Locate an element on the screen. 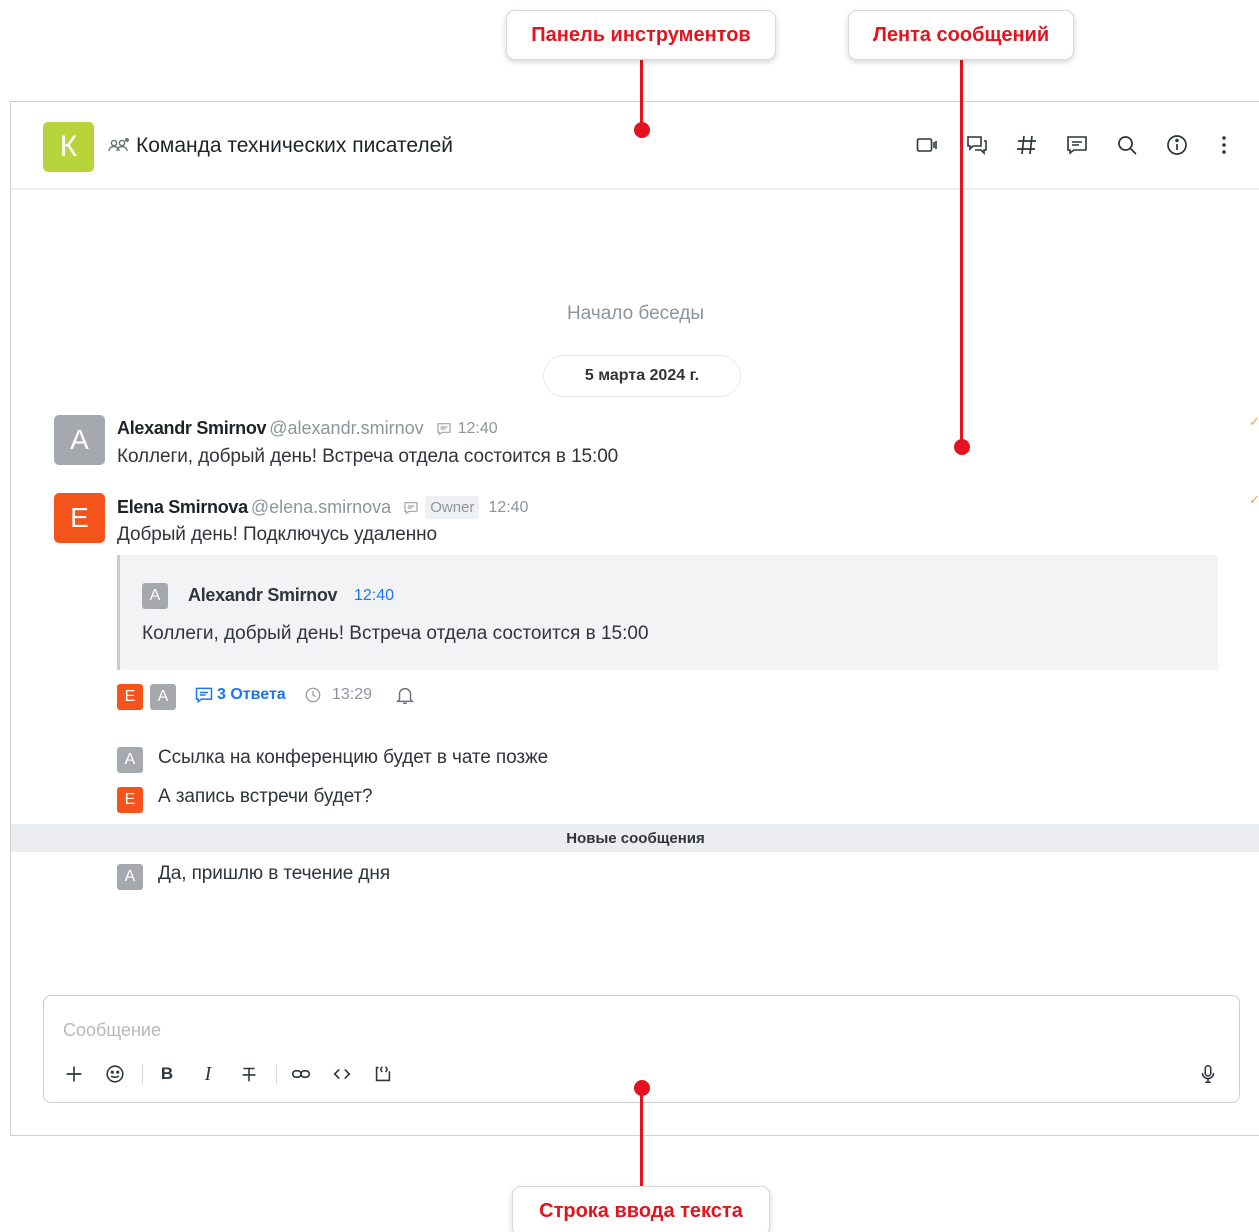  thread-replies-icon is located at coordinates (204, 695).